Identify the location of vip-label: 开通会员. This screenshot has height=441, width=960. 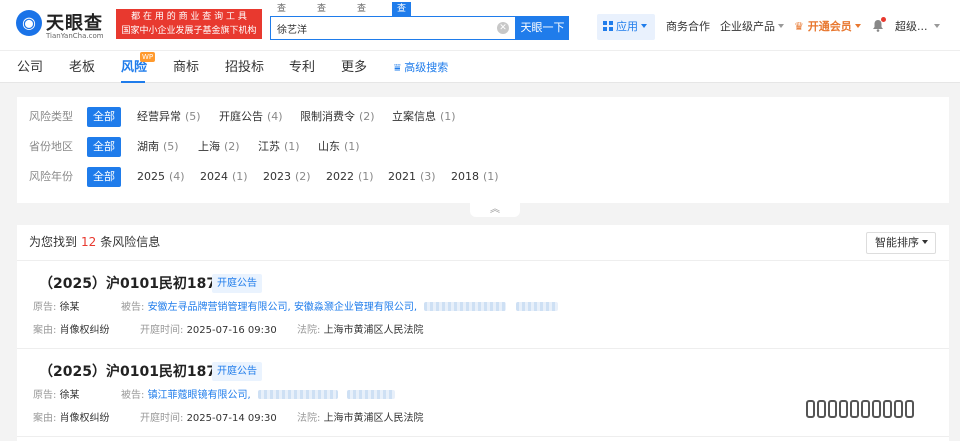
(829, 26).